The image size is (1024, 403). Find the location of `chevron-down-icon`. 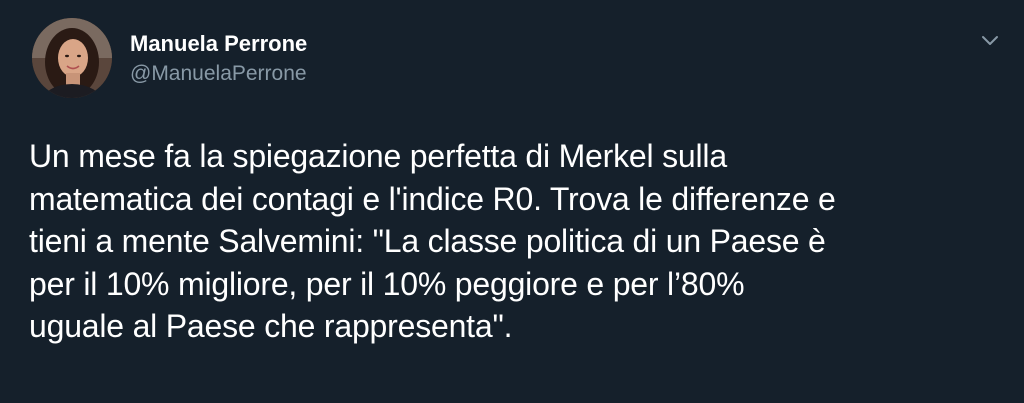

chevron-down-icon is located at coordinates (990, 40).